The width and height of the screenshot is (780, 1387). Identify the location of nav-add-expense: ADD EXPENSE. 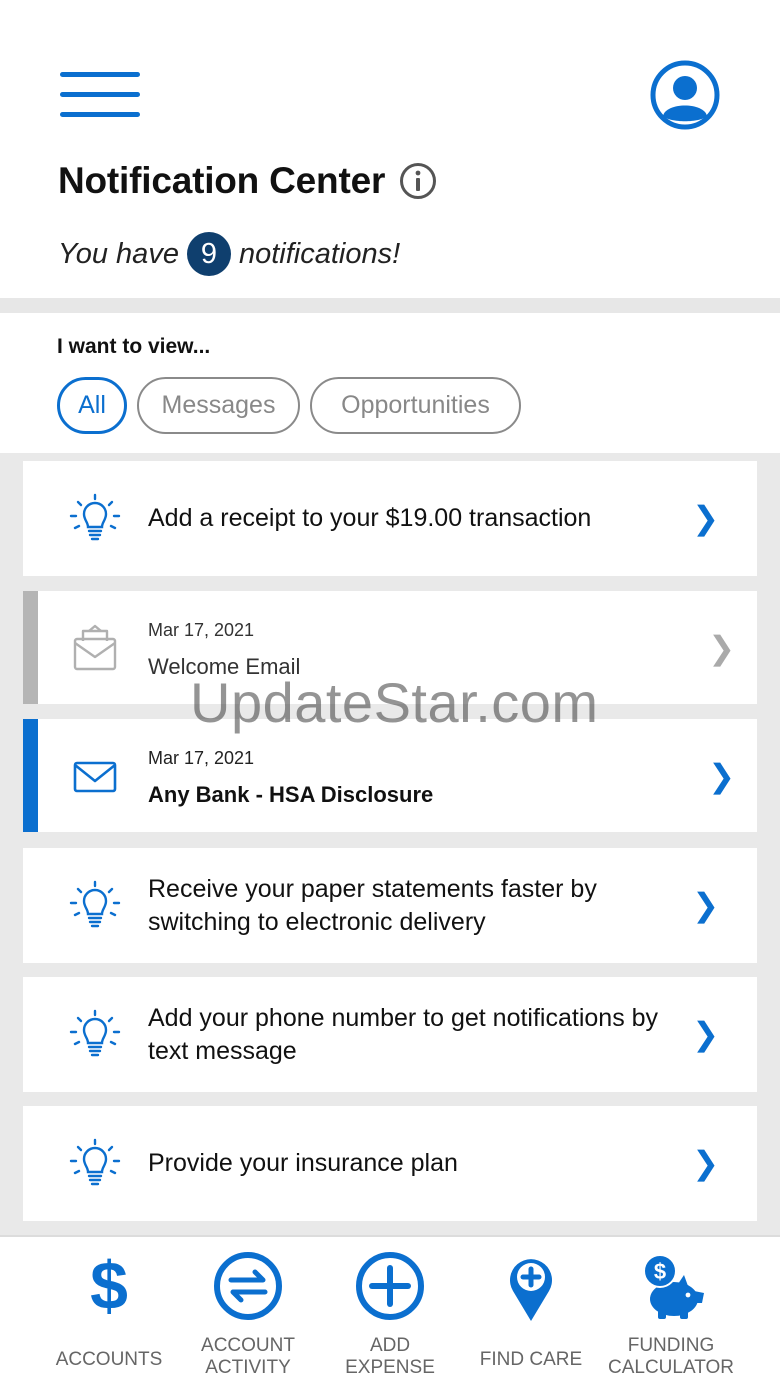
(390, 1317).